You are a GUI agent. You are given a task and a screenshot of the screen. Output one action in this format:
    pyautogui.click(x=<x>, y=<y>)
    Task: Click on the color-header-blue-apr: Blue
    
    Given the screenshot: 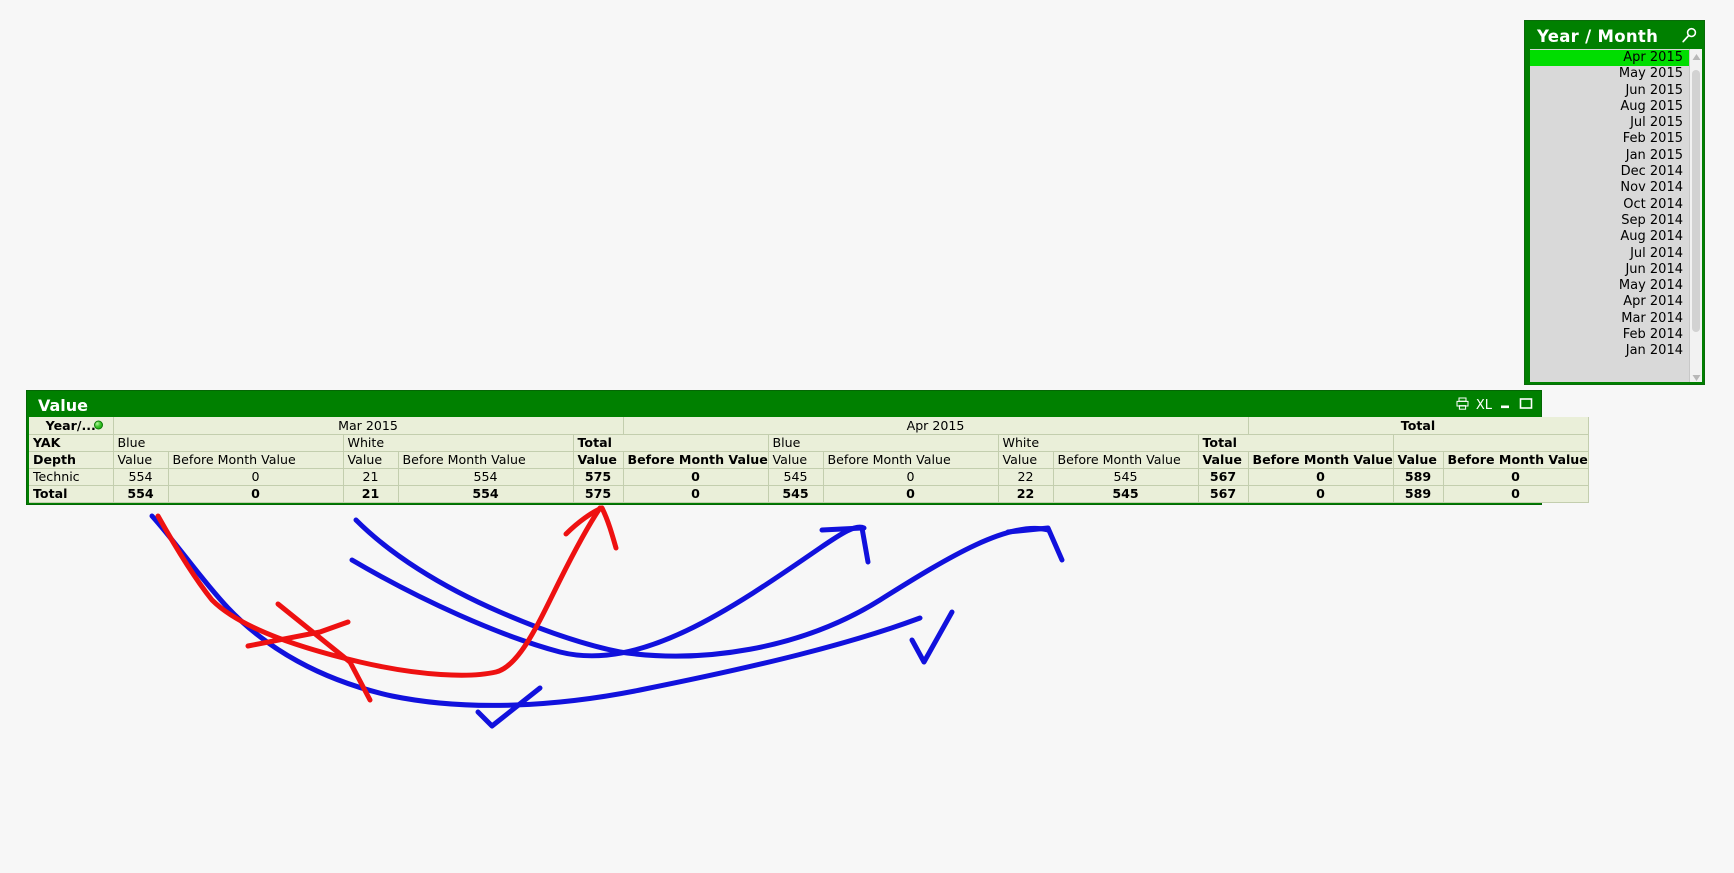 What is the action you would take?
    pyautogui.click(x=883, y=443)
    